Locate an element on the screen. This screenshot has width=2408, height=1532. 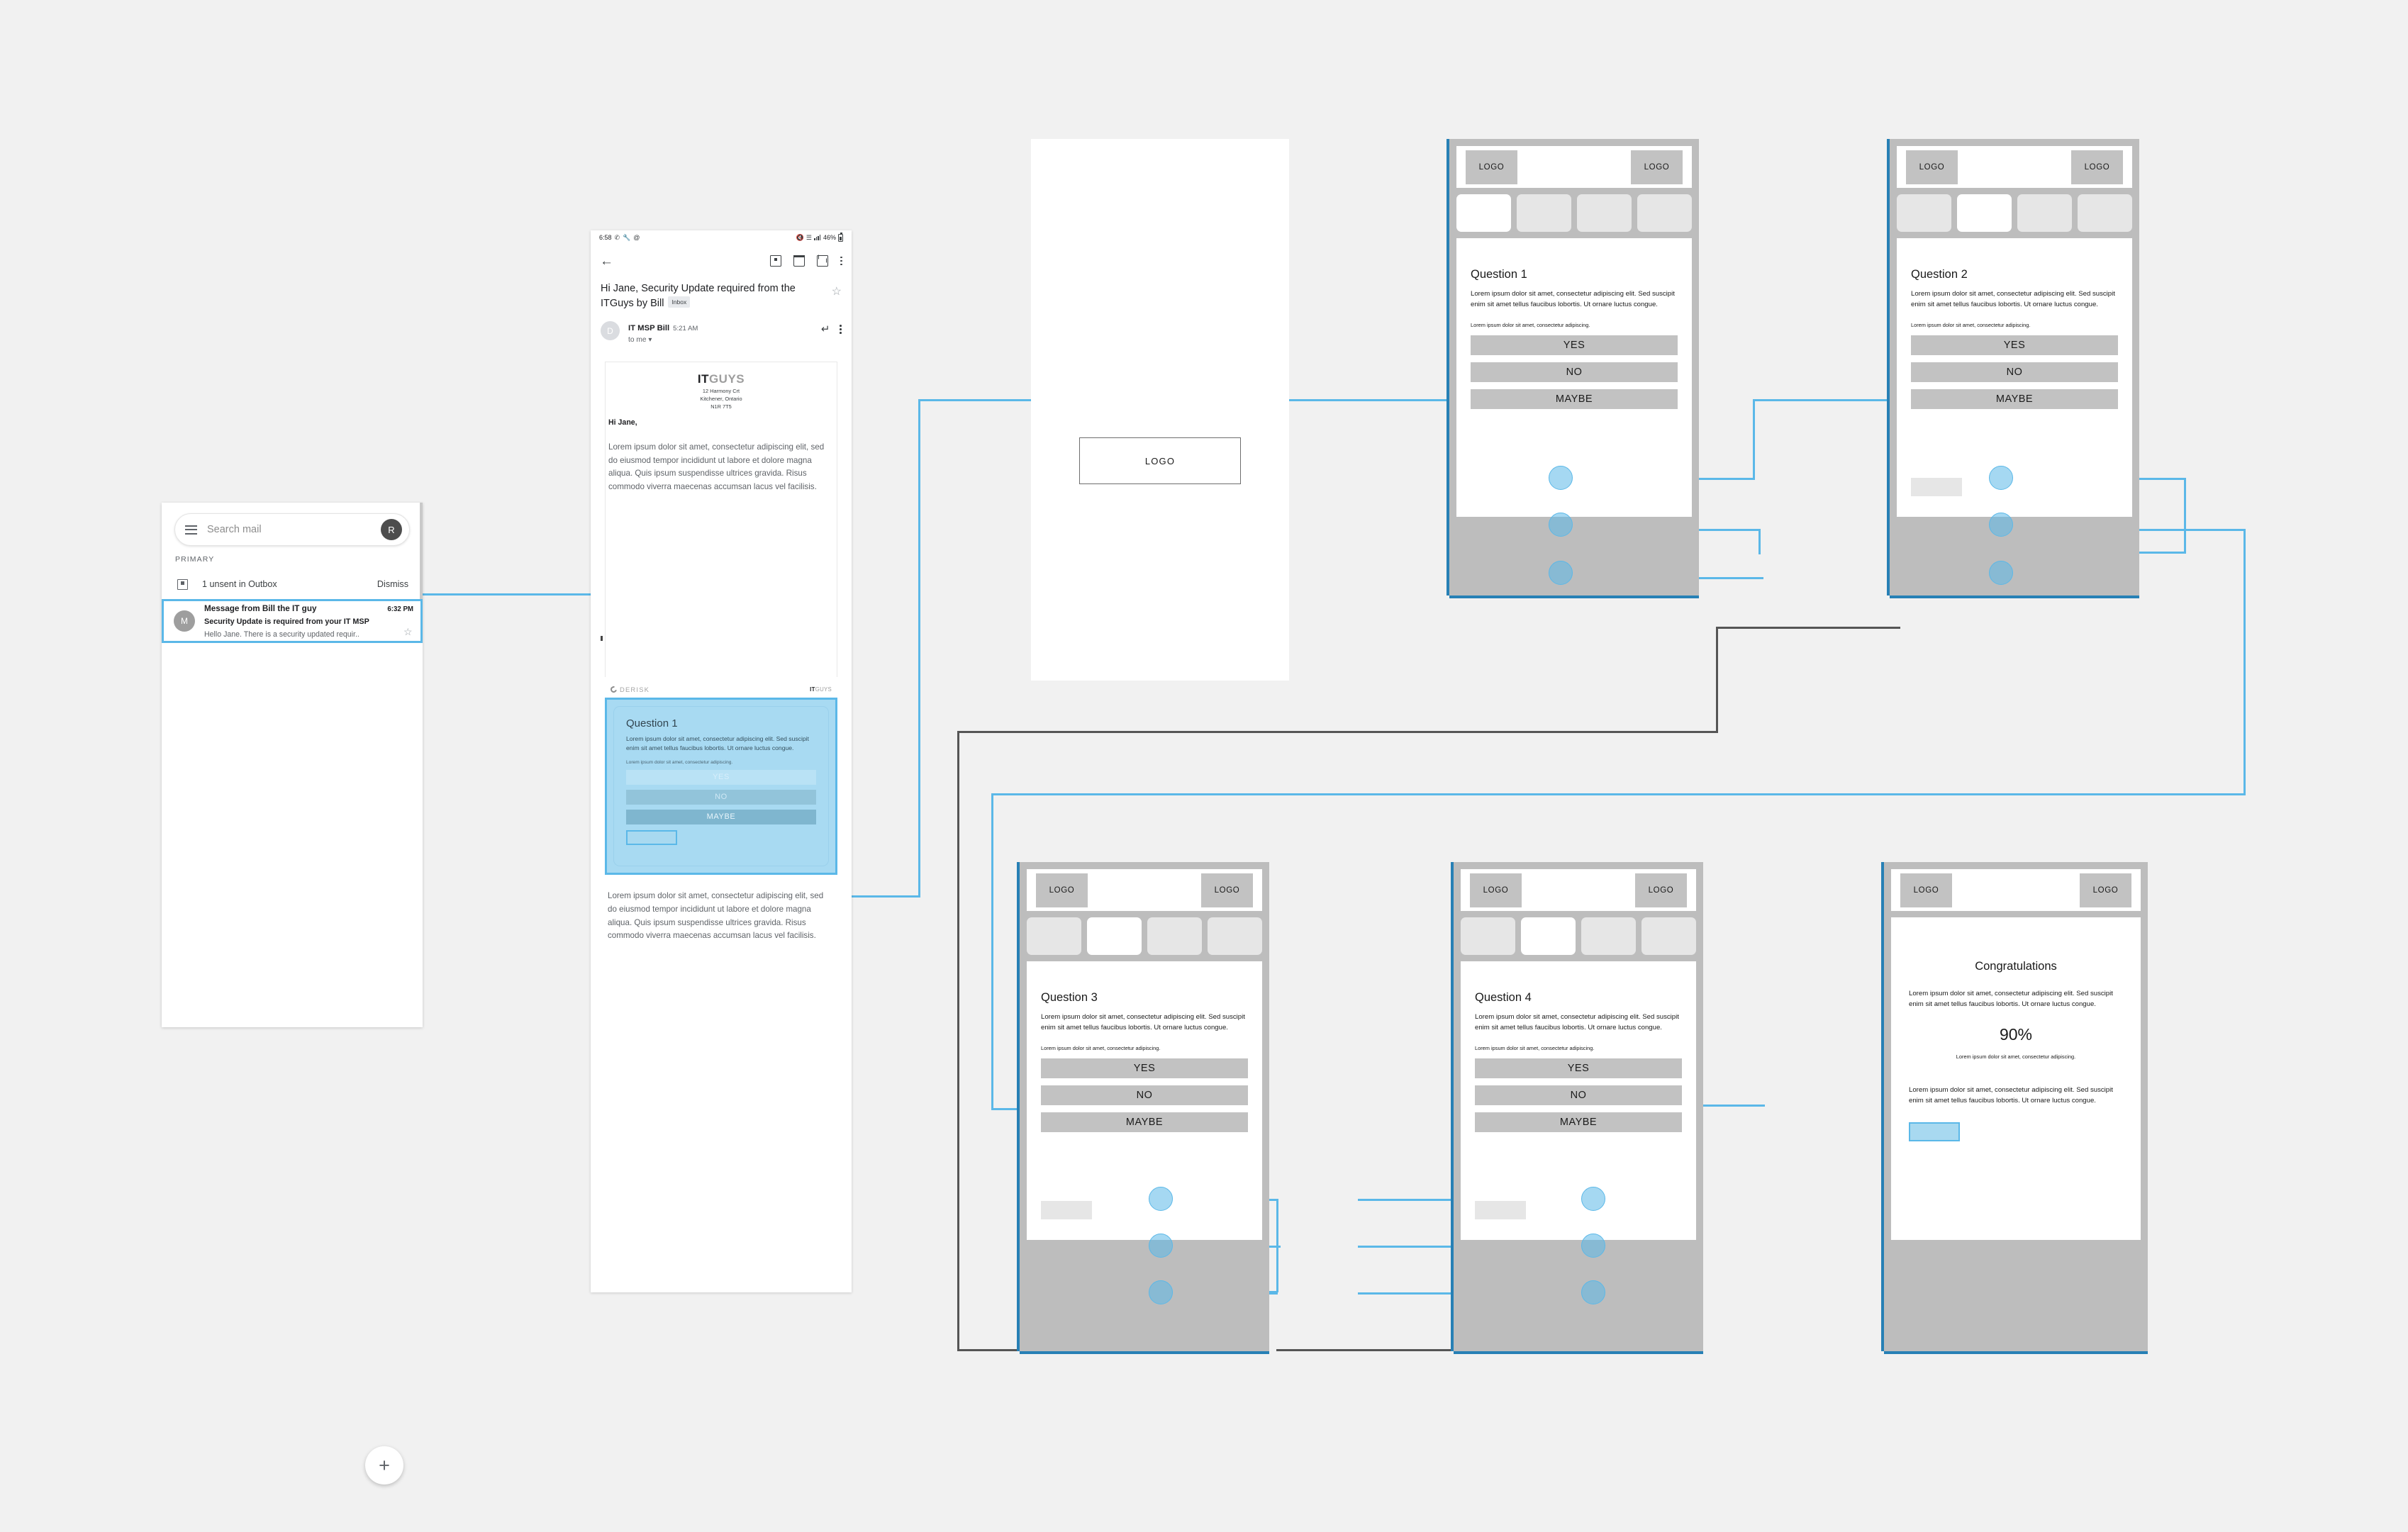
connector-q1-yes-v is located at coordinates (1754, 439).